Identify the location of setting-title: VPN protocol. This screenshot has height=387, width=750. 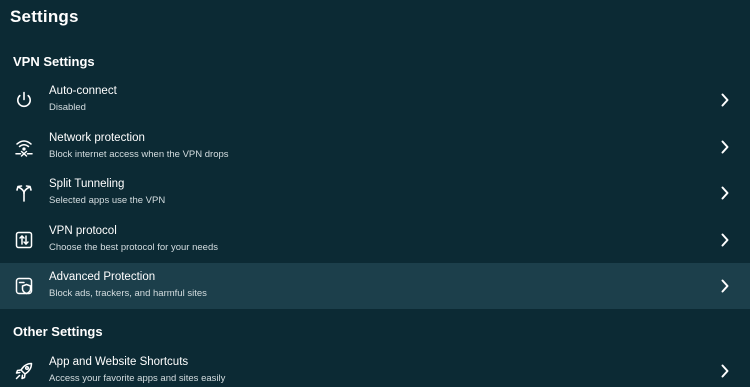
(83, 231).